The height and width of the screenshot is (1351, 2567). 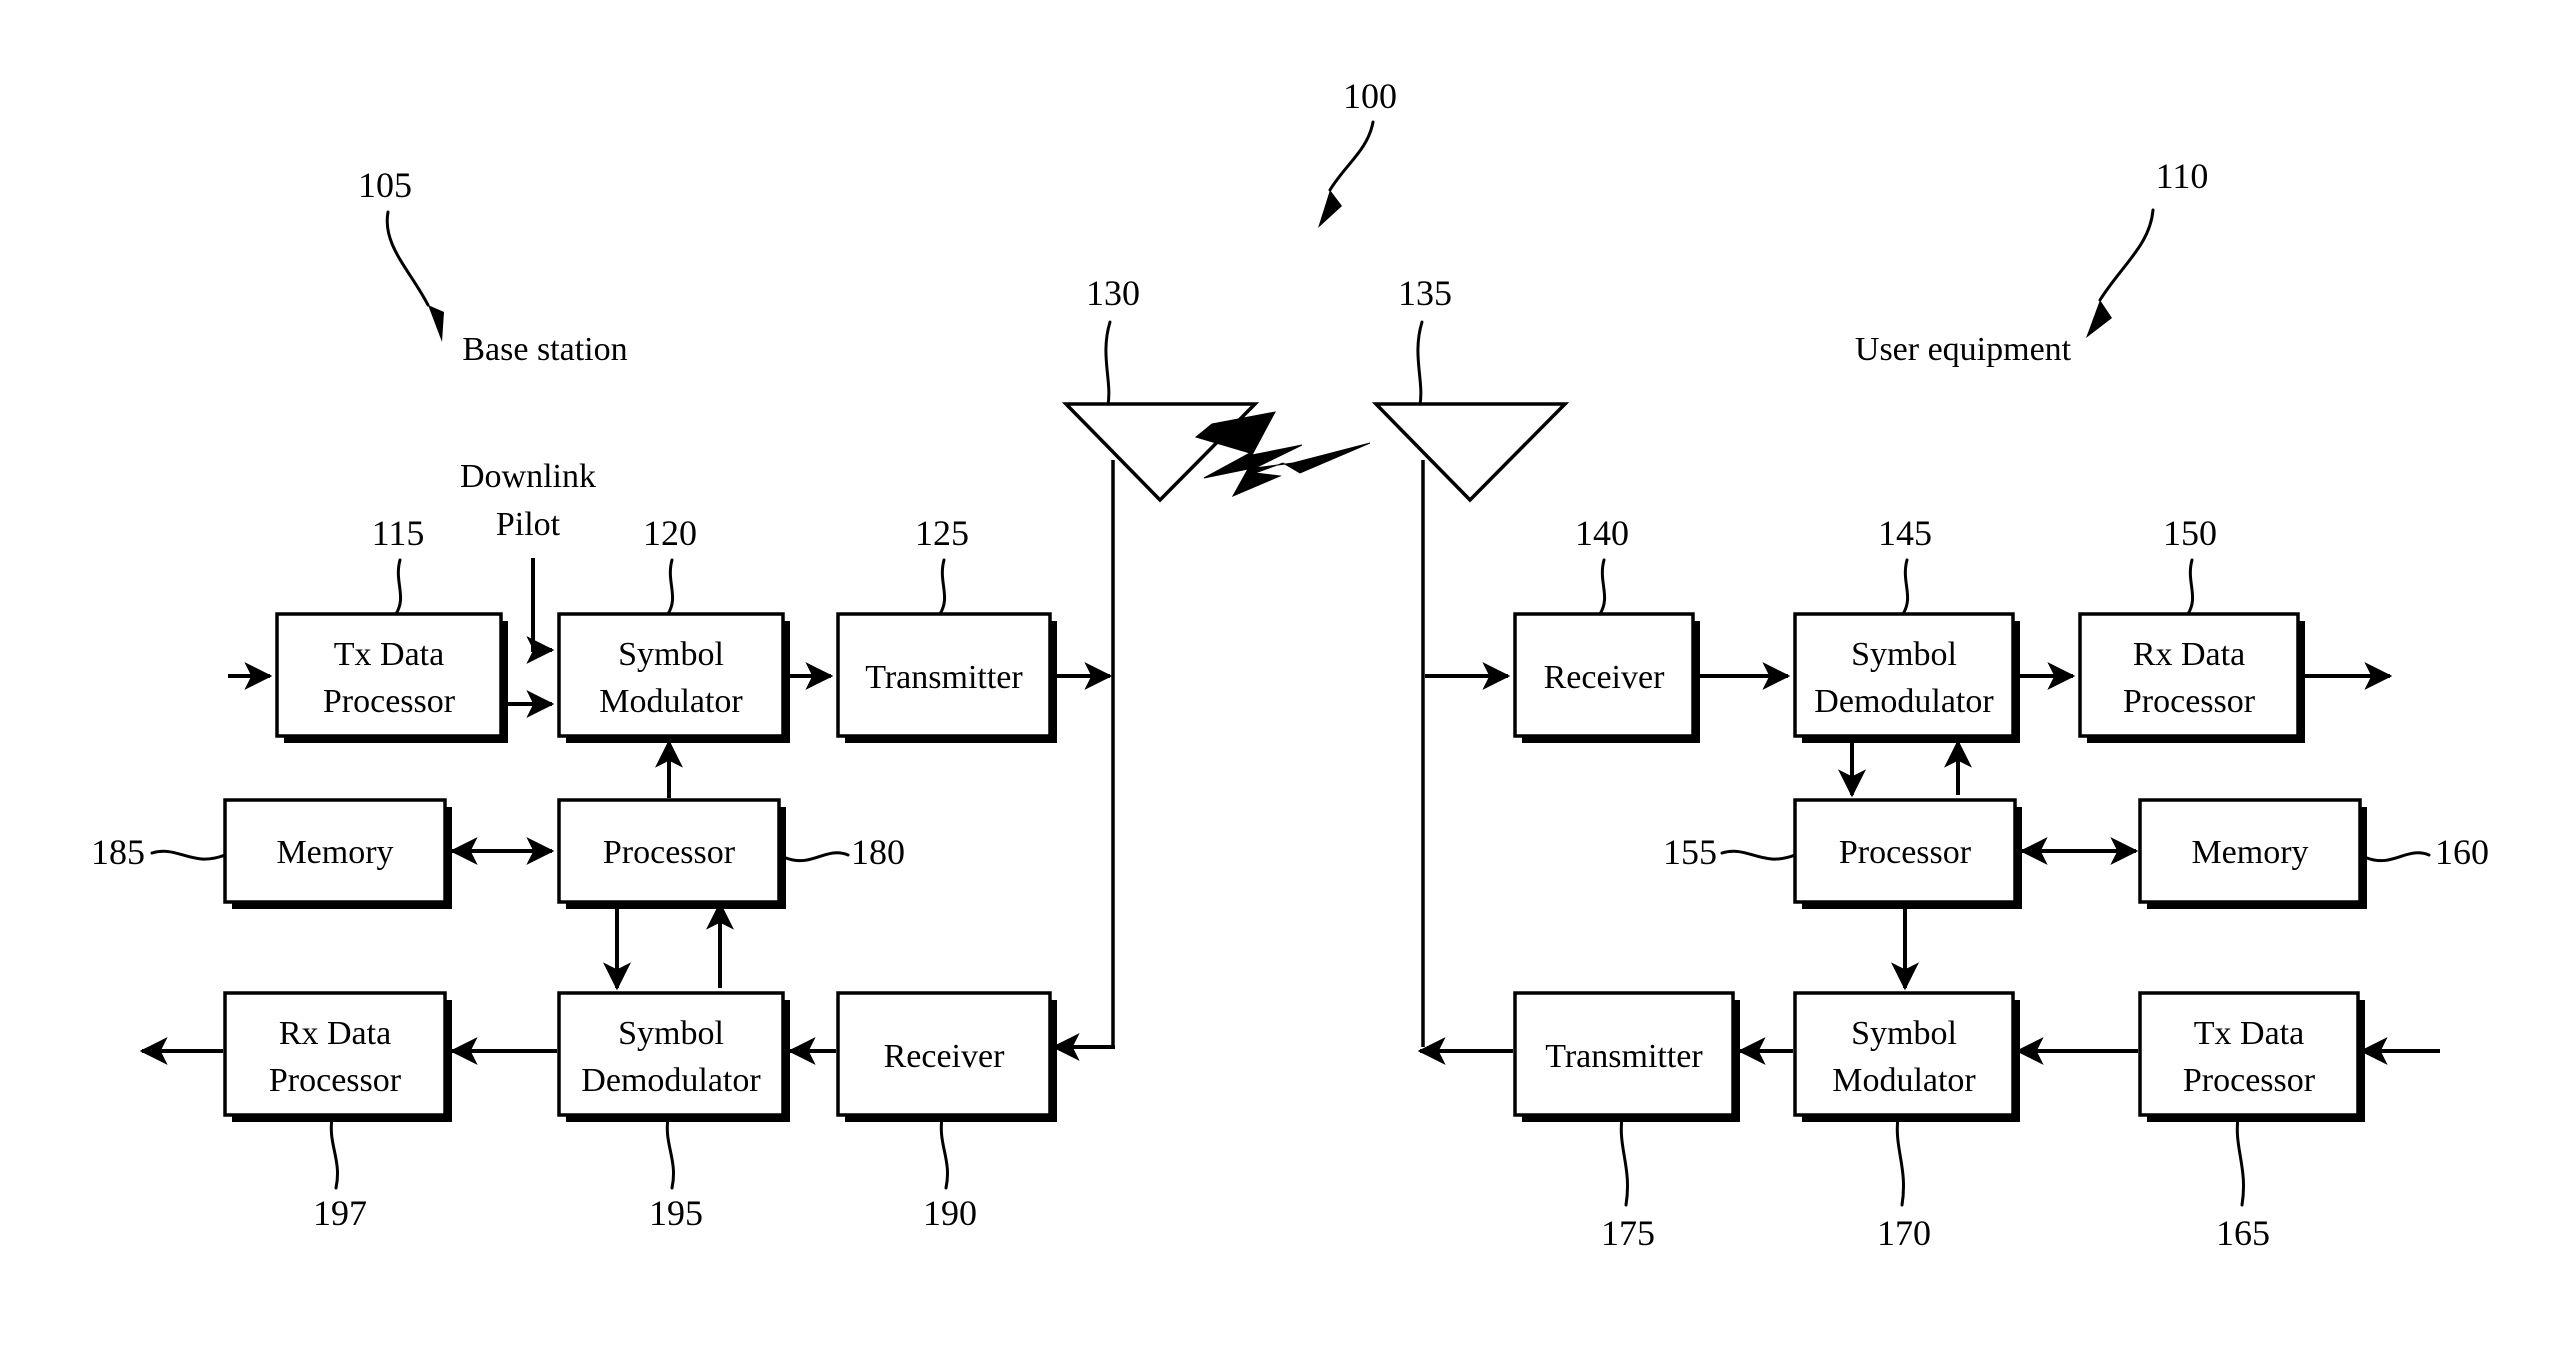 I want to click on block-symbol-demodulator-bs: Symbol Demodulator 195, so click(x=673, y=1112).